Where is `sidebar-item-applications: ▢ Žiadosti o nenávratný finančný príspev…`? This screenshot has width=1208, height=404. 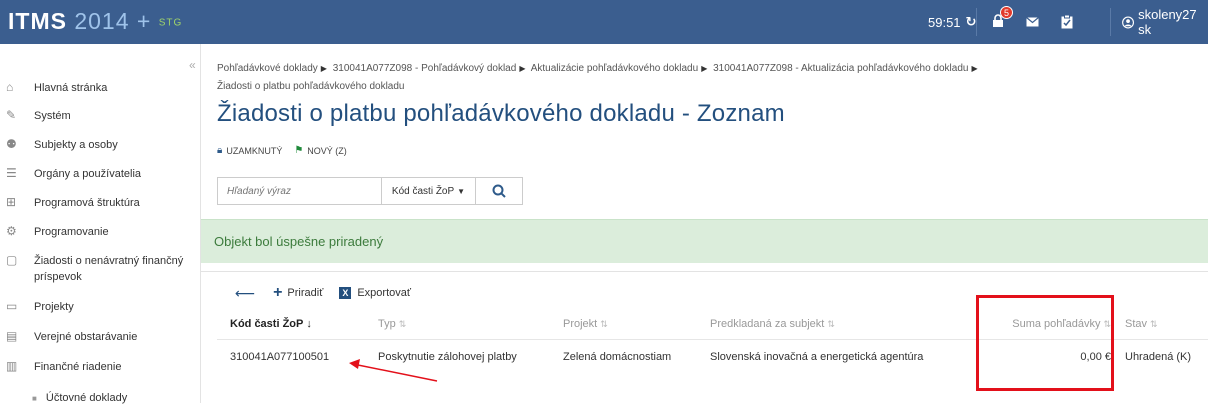
sidebar-item-applications: ▢ Žiadosti o nenávratný finančný príspev… is located at coordinates (100, 269).